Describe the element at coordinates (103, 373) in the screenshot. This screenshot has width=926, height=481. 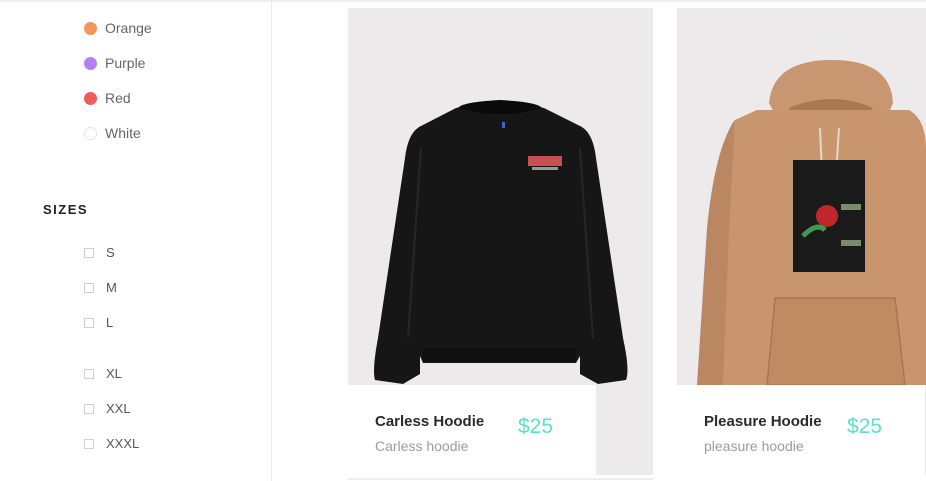
I see `size-filter-xl: XL` at that location.